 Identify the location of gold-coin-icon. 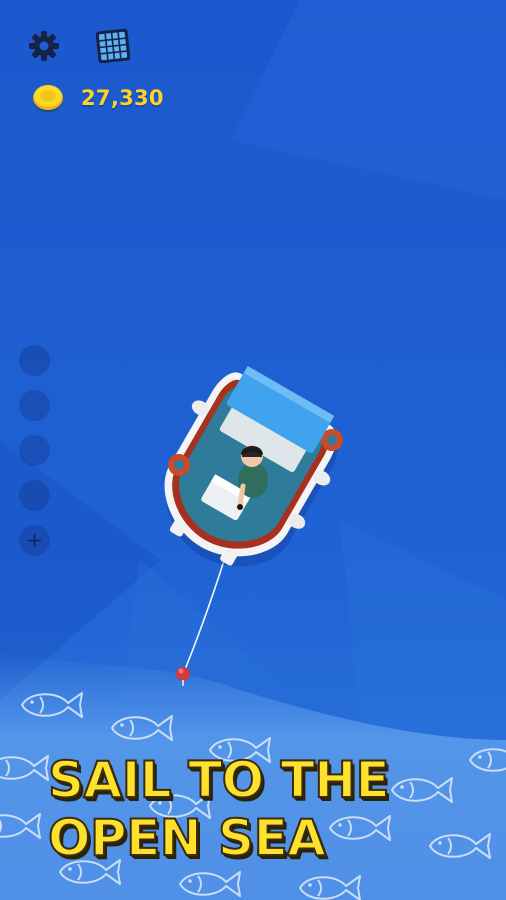
(48, 98).